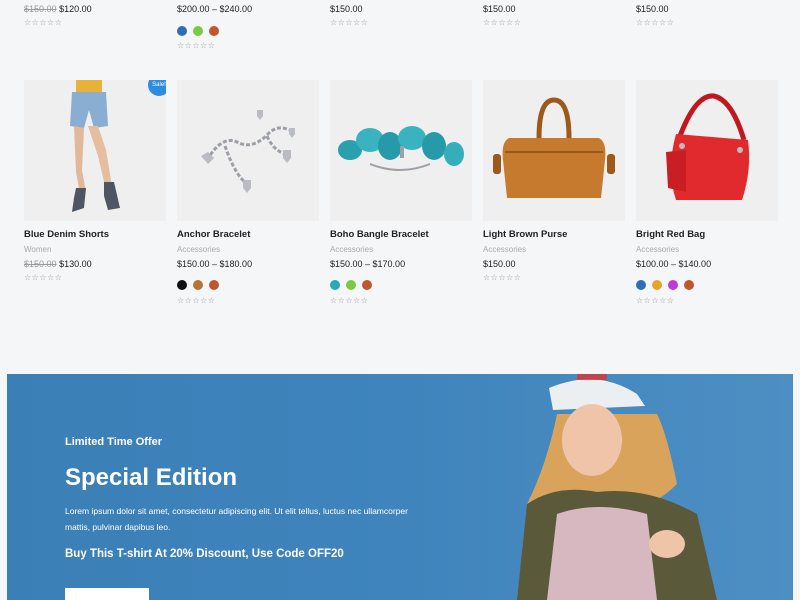 The height and width of the screenshot is (600, 800). I want to click on product-price: $150.00 $120.00, so click(58, 9).